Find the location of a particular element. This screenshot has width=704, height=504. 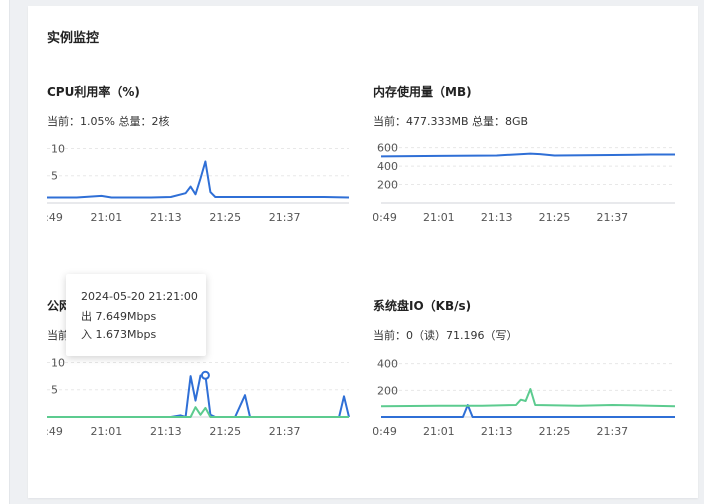

disk-current-label: 当前： is located at coordinates (389, 335).